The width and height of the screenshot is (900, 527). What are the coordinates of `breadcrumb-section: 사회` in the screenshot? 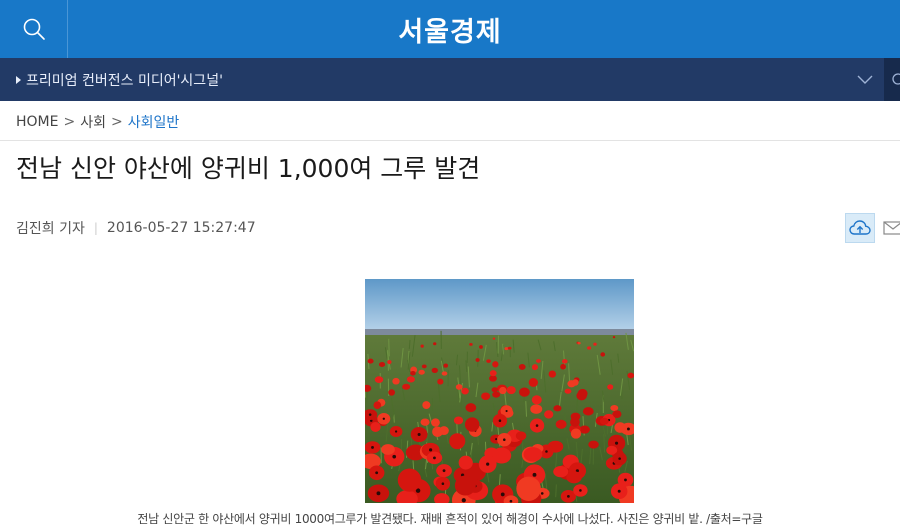 It's located at (93, 122).